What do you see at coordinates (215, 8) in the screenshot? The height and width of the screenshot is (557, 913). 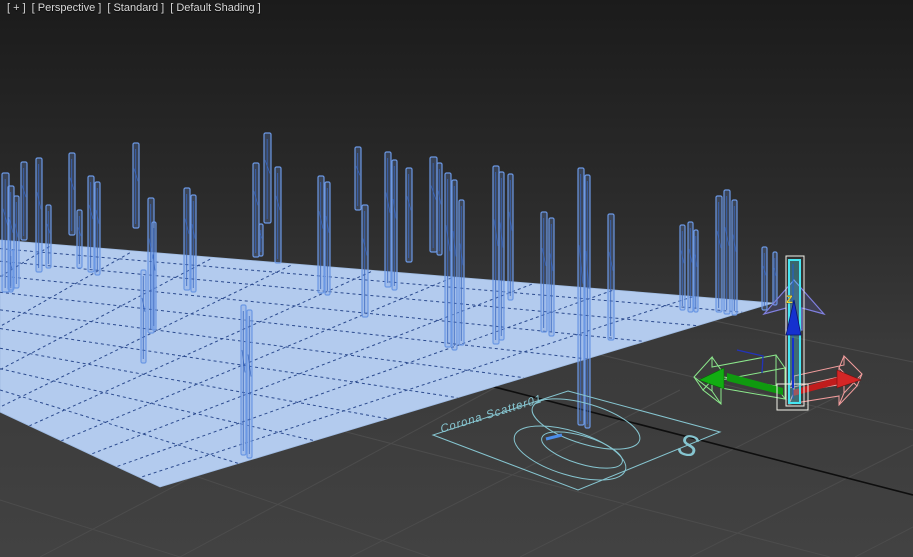 I see `viewport-menu-shading: [ Default Shading ]` at bounding box center [215, 8].